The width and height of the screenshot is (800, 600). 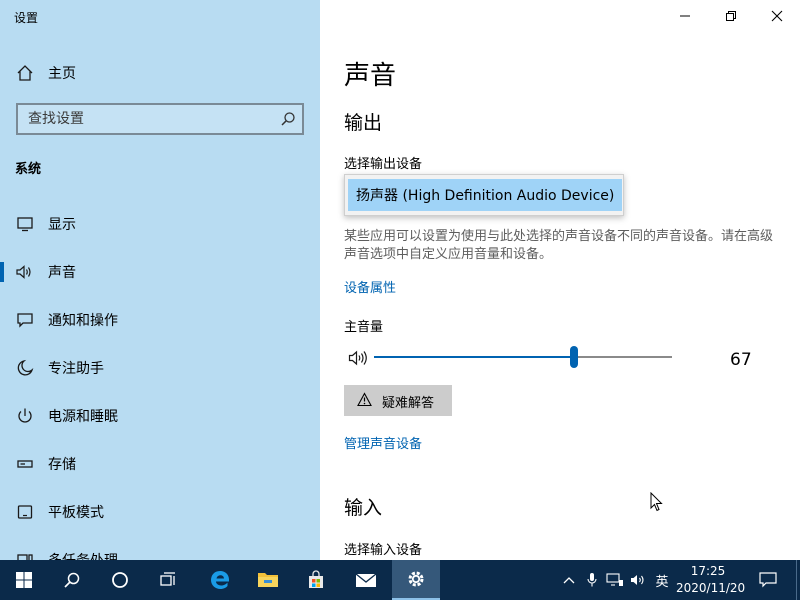 I want to click on troubleshoot-label: 疑难解答, so click(x=408, y=403).